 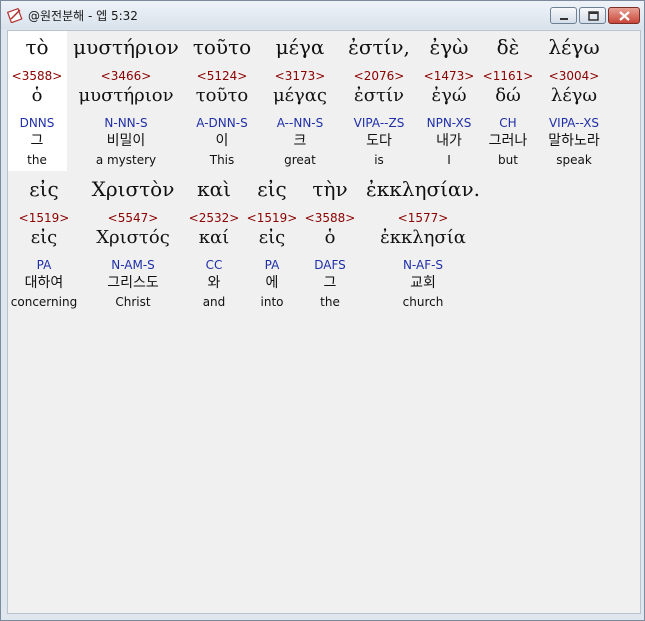 I want to click on word-item: καὶ <2532> καί CC 와 and, so click(x=214, y=245).